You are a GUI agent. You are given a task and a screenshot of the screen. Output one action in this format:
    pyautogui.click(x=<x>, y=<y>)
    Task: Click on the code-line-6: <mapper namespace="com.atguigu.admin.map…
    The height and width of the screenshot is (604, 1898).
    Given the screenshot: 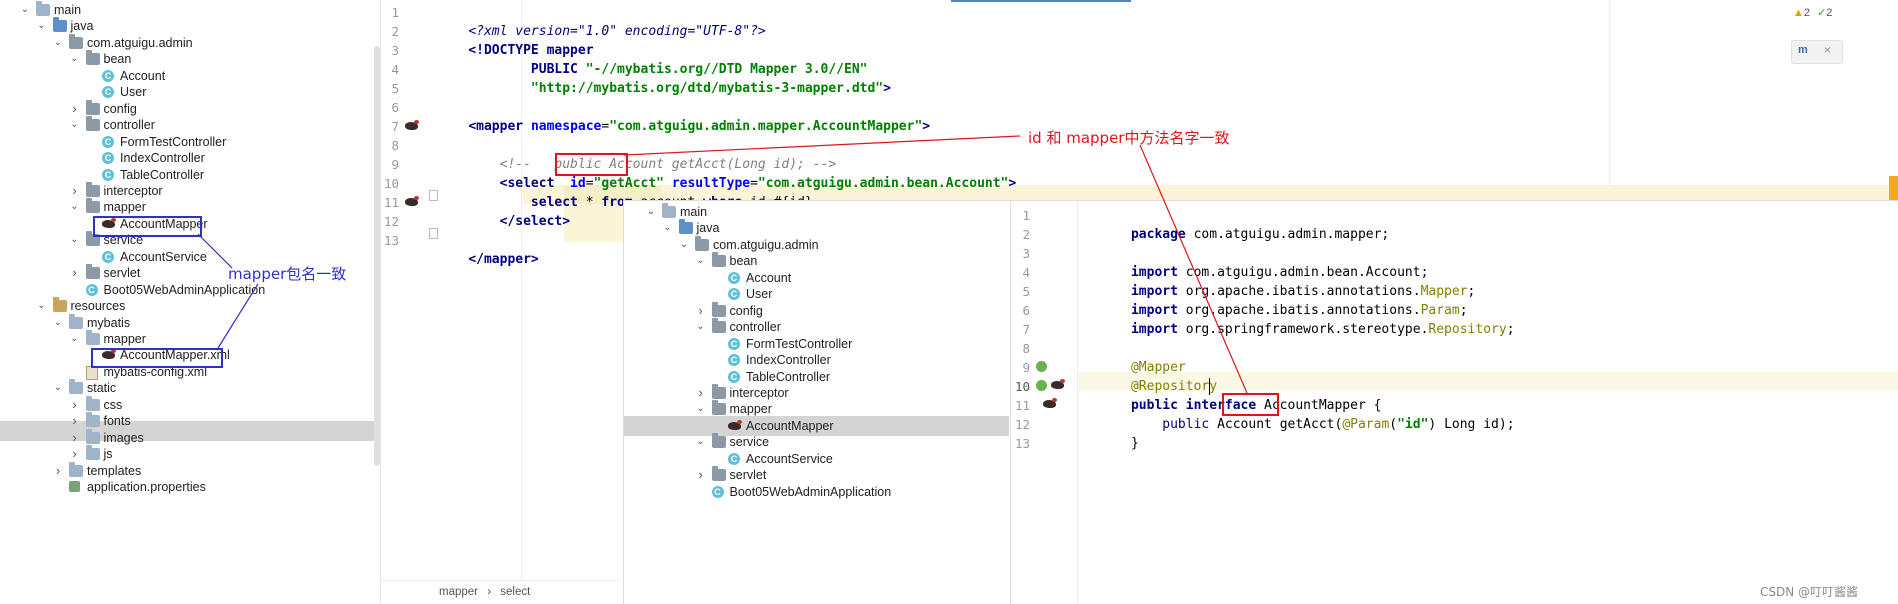 What is the action you would take?
    pyautogui.click(x=683, y=116)
    